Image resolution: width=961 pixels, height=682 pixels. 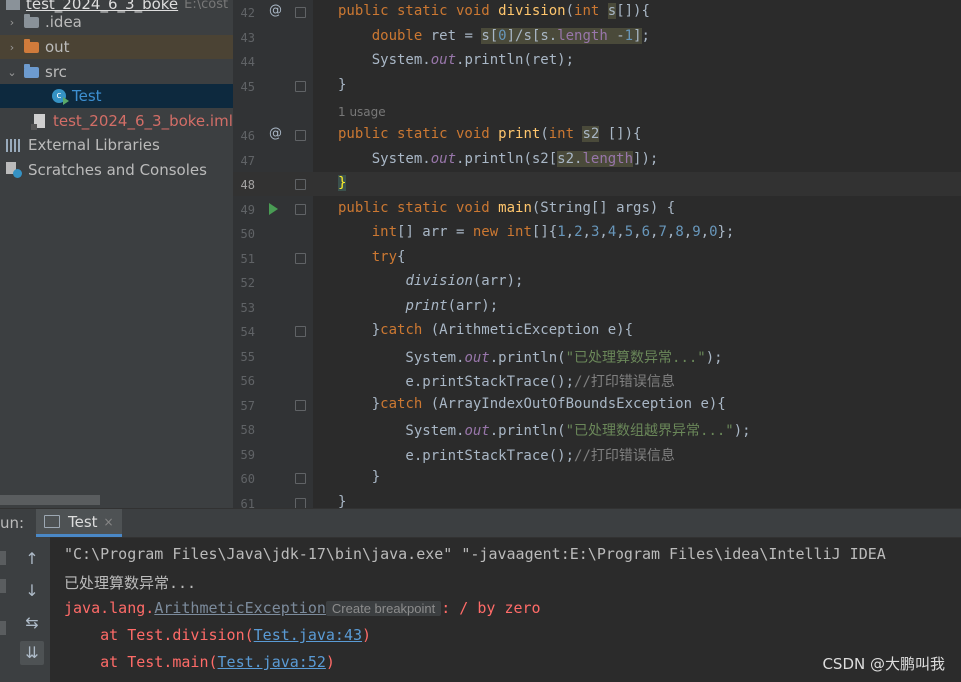 What do you see at coordinates (597, 282) in the screenshot?
I see `code-line: 52 division(arr);` at bounding box center [597, 282].